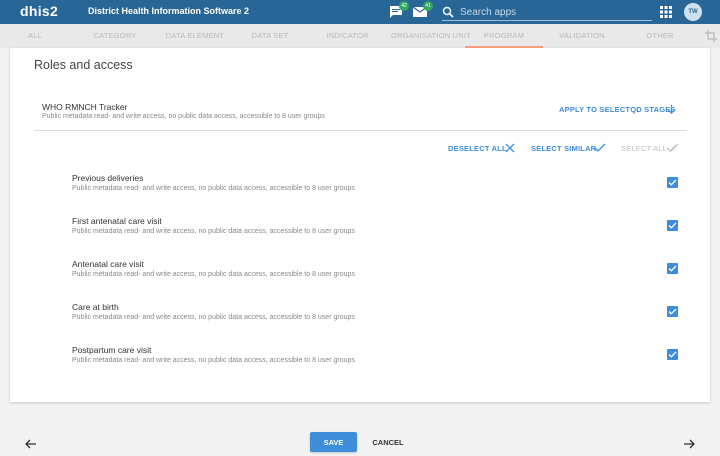  What do you see at coordinates (117, 221) in the screenshot?
I see `stage-name: First antenatal care visit` at bounding box center [117, 221].